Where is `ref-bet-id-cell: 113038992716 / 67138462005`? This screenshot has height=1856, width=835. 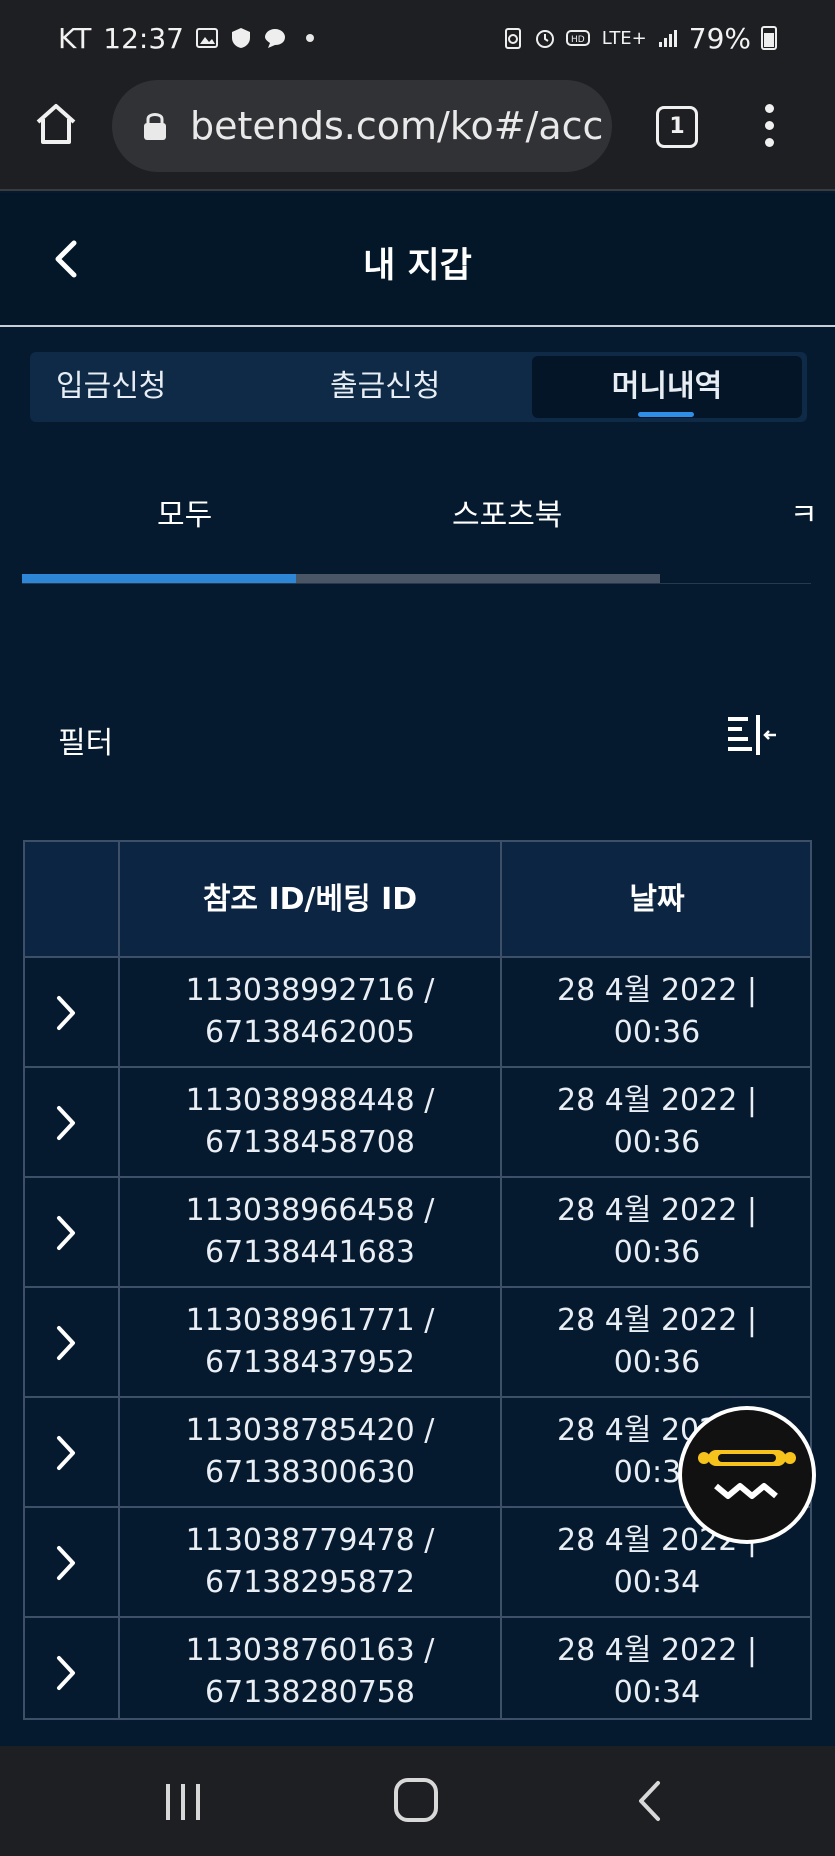
ref-bet-id-cell: 113038992716 / 67138462005 is located at coordinates (310, 1015).